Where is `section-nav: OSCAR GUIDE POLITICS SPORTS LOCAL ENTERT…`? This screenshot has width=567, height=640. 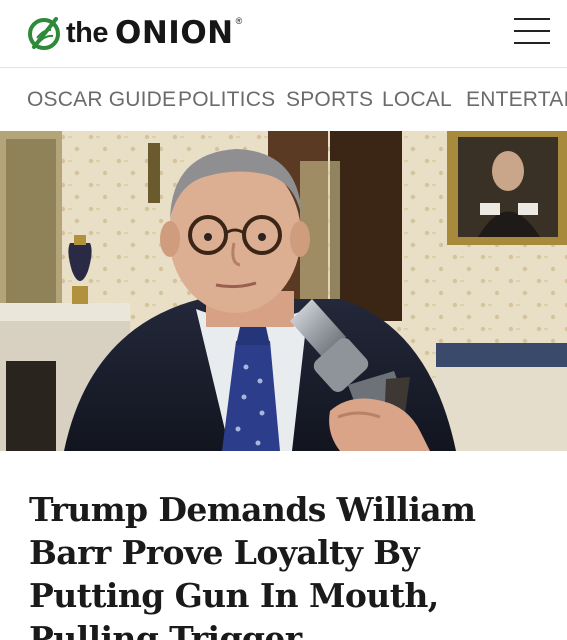
section-nav: OSCAR GUIDE POLITICS SPORTS LOCAL ENTERT… is located at coordinates (283, 100).